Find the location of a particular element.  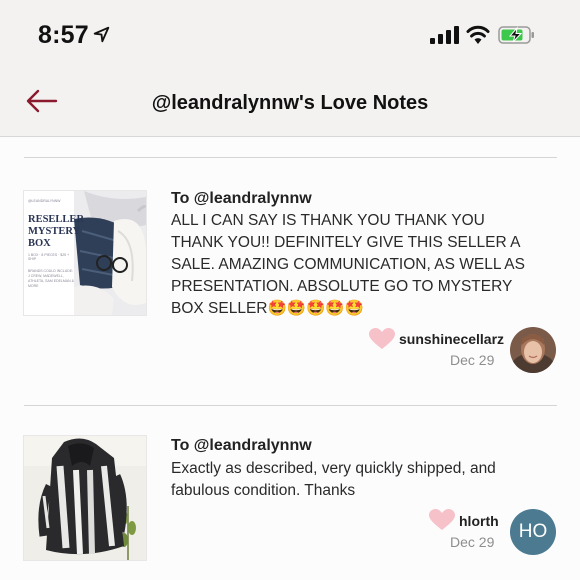

mystery-box-subtitle: 1 BOX · 8 PIECES · $25 + SHIP is located at coordinates (49, 257).